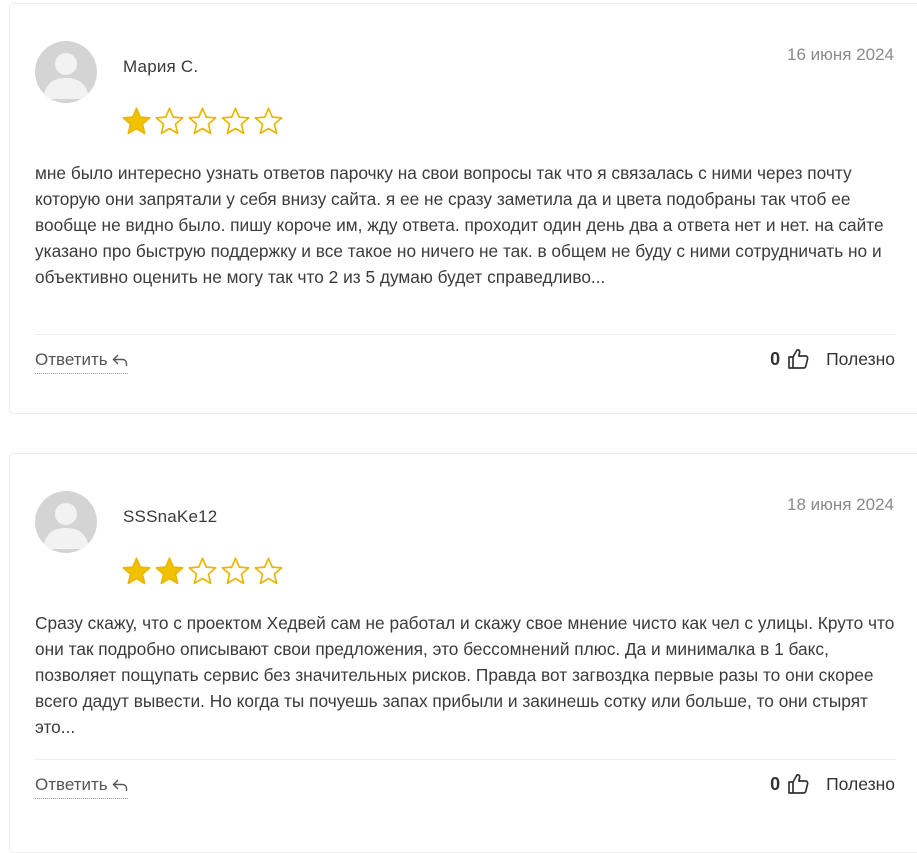 The width and height of the screenshot is (917, 853). What do you see at coordinates (170, 516) in the screenshot?
I see `review-author: SSSnaKe12` at bounding box center [170, 516].